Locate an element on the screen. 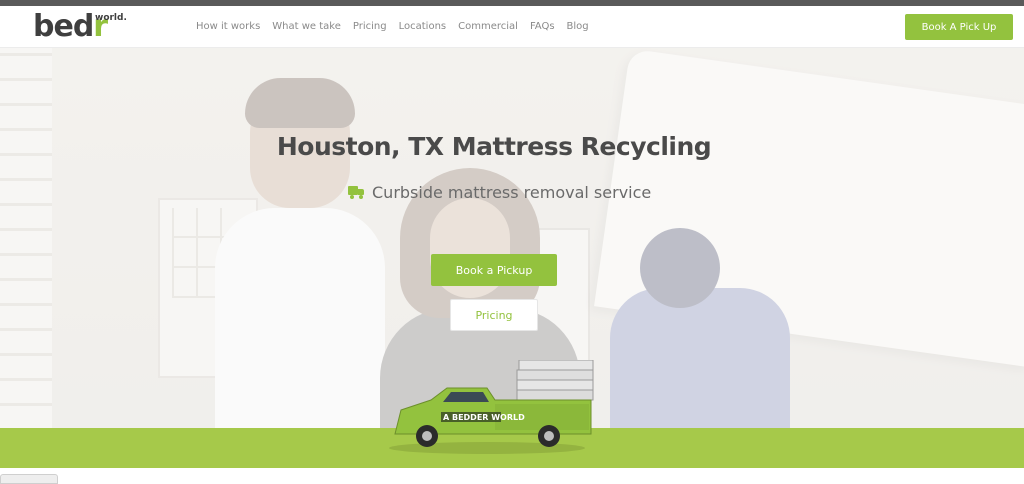  logo: bedr world. is located at coordinates (83, 27).